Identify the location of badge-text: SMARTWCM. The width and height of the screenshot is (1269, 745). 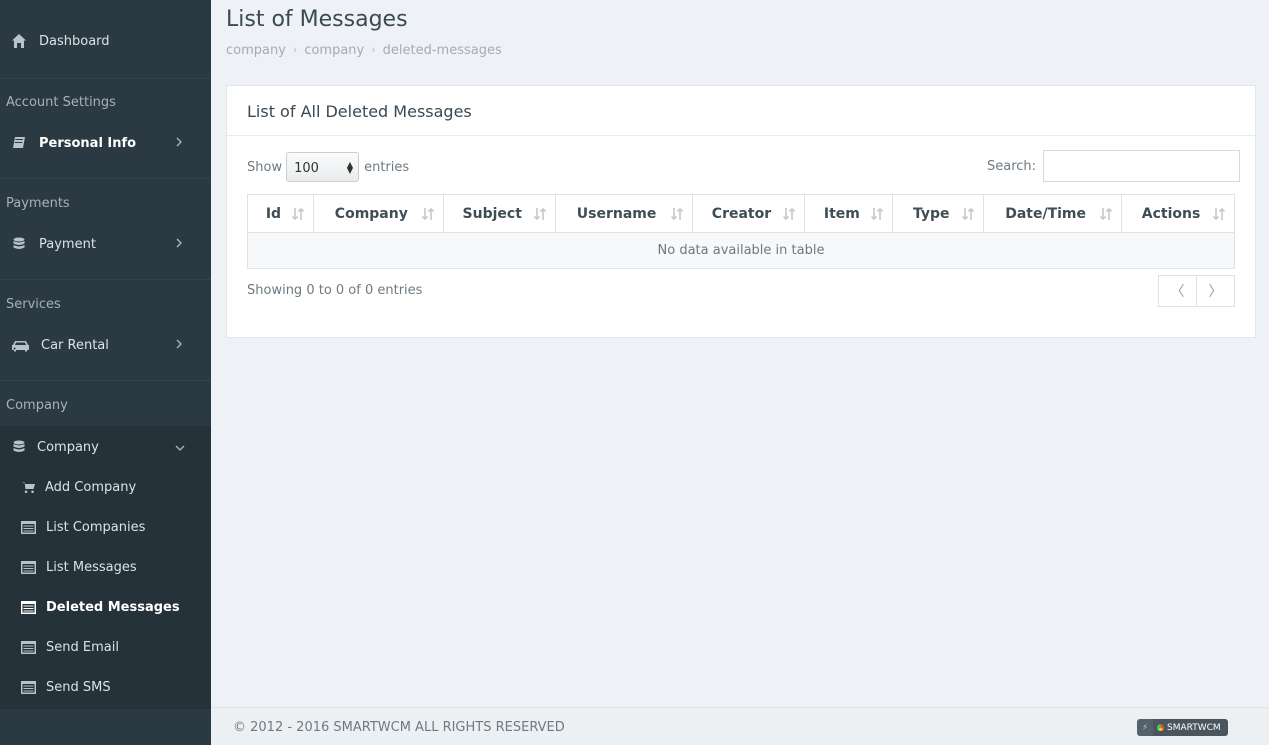
(1194, 727).